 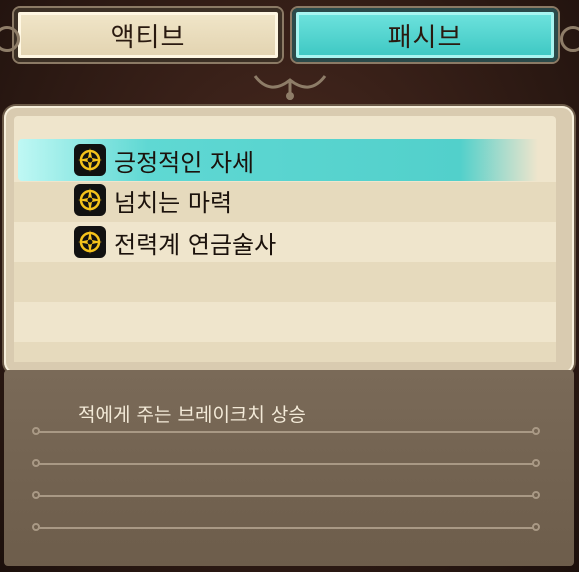 I want to click on skill-item-positive-stance: 긍정적인 자세, so click(x=164, y=160).